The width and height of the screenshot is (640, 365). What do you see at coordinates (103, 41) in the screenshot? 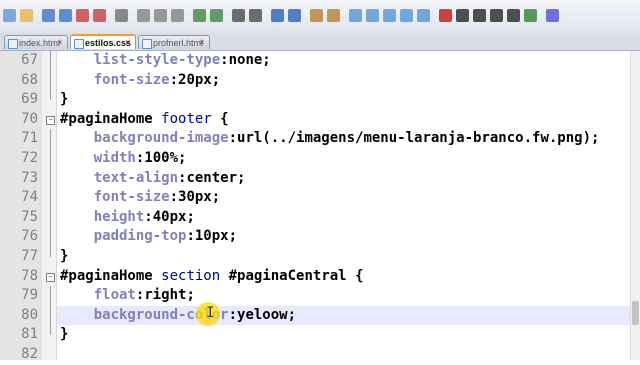
I see `tab-estilos-css: estilos.css ×` at bounding box center [103, 41].